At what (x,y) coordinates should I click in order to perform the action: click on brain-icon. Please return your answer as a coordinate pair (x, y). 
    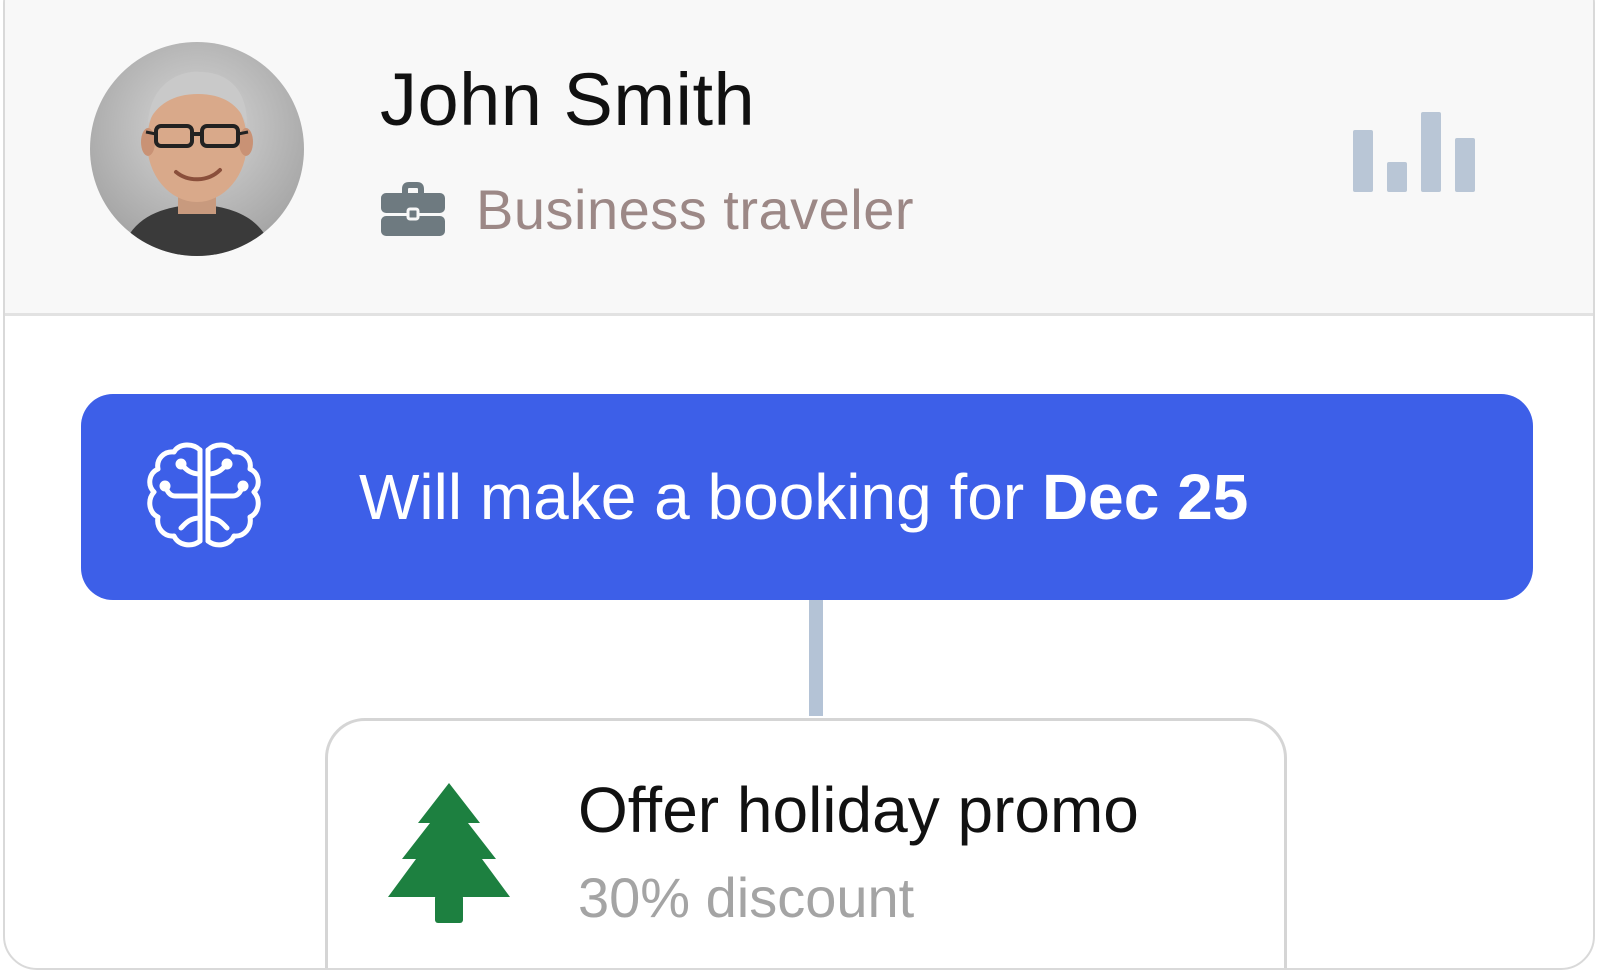
    Looking at the image, I should click on (204, 495).